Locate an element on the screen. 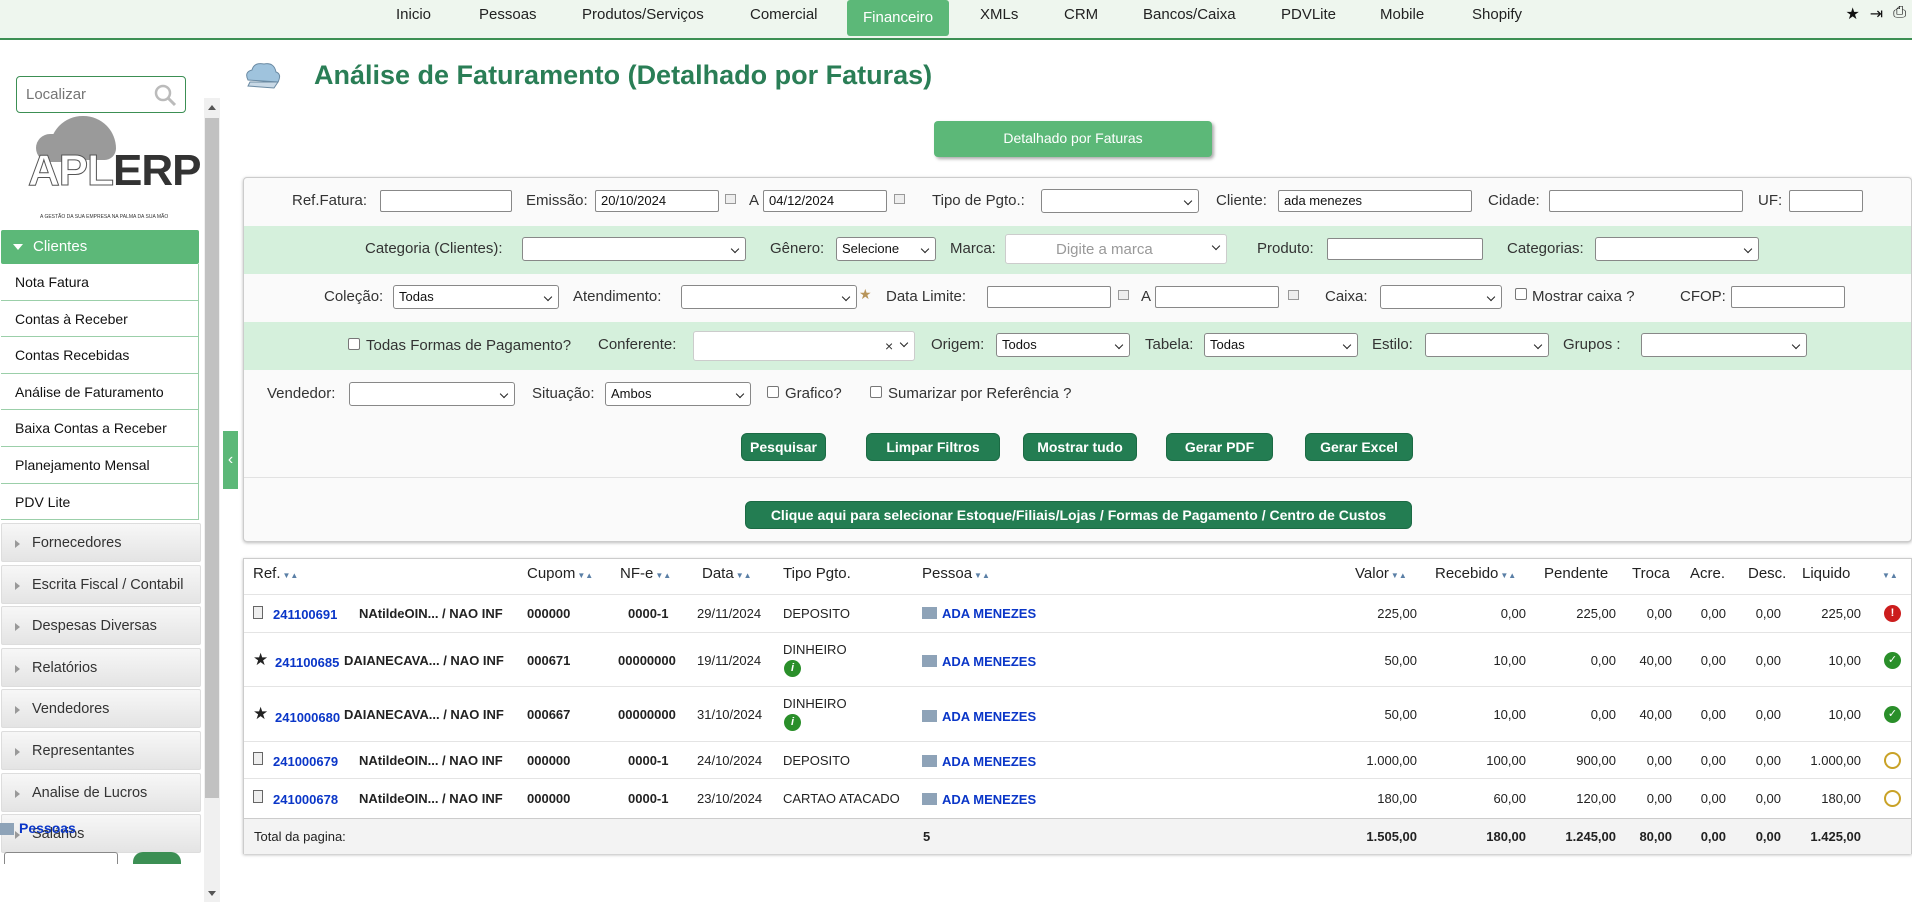 The image size is (1912, 902). cidade-input is located at coordinates (1646, 201).